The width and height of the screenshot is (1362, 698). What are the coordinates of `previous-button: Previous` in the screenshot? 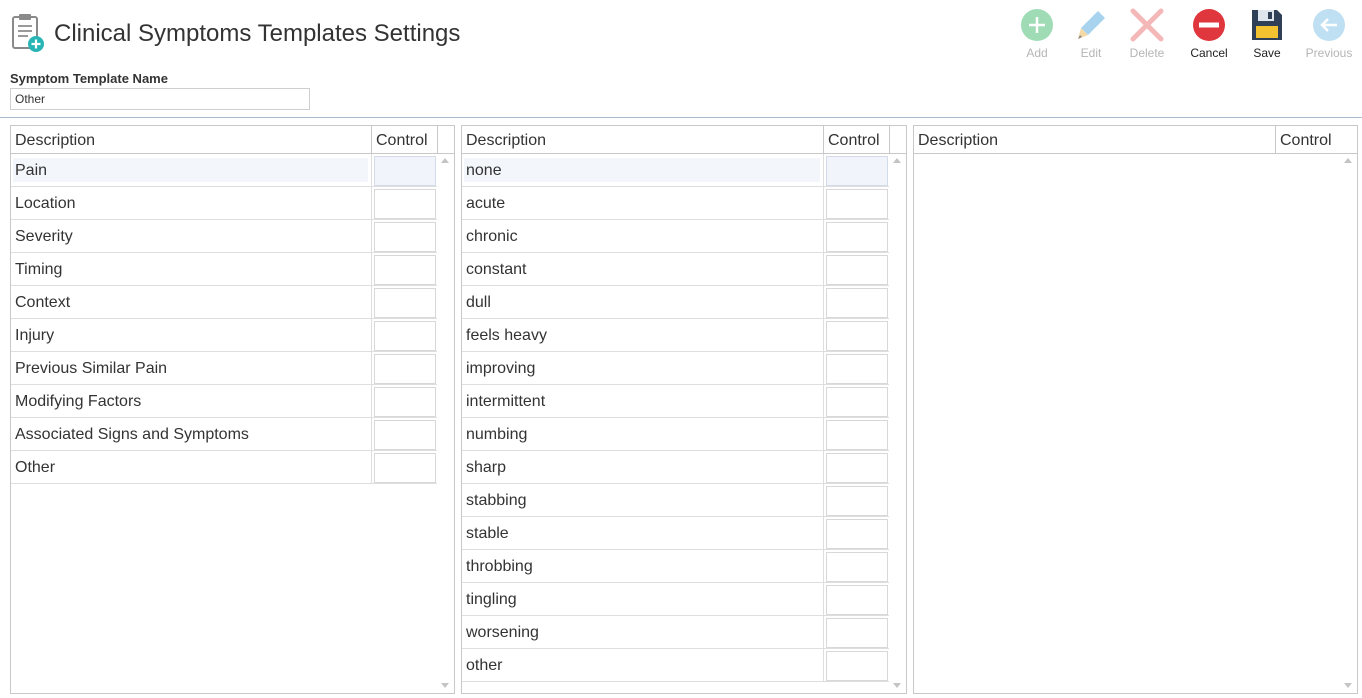 It's located at (1329, 35).